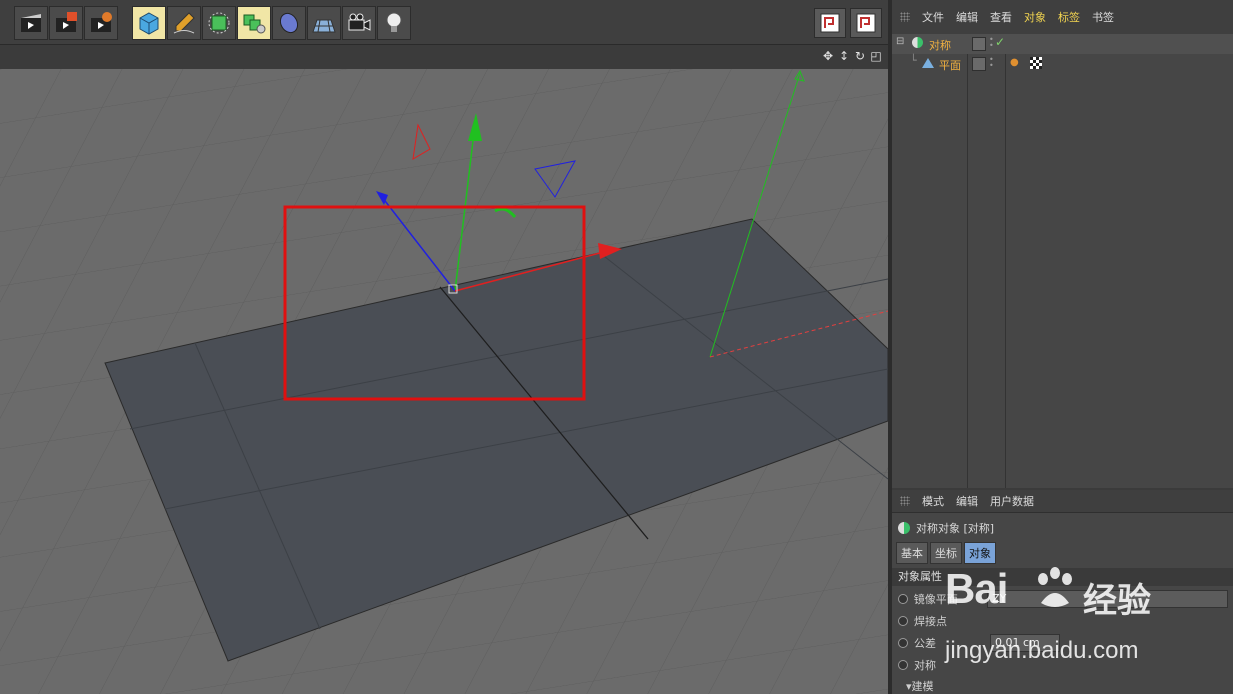  What do you see at coordinates (976, 588) in the screenshot?
I see `watermark-brand: Bai` at bounding box center [976, 588].